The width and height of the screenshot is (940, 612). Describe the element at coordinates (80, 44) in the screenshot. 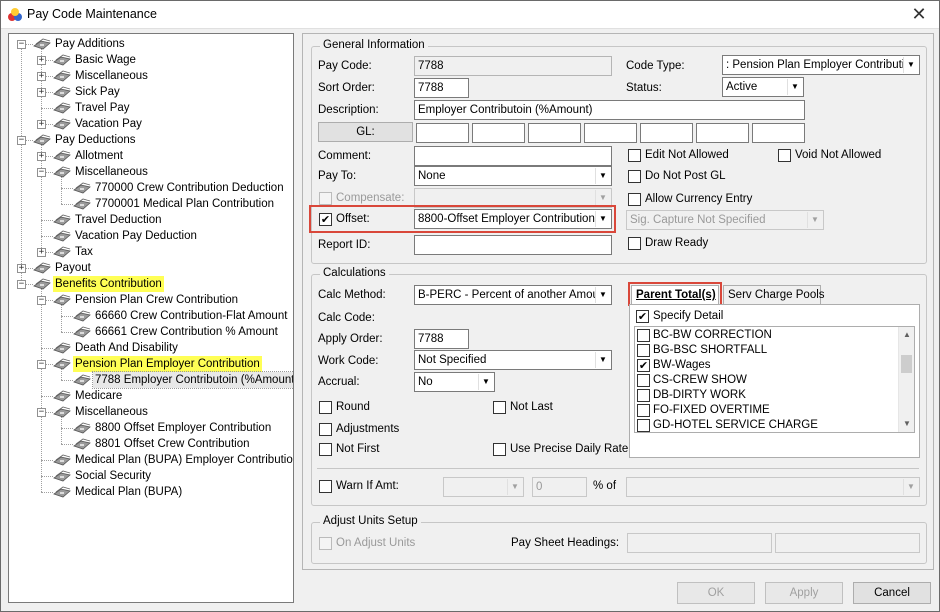

I see `tree-item: Pay Additions` at that location.